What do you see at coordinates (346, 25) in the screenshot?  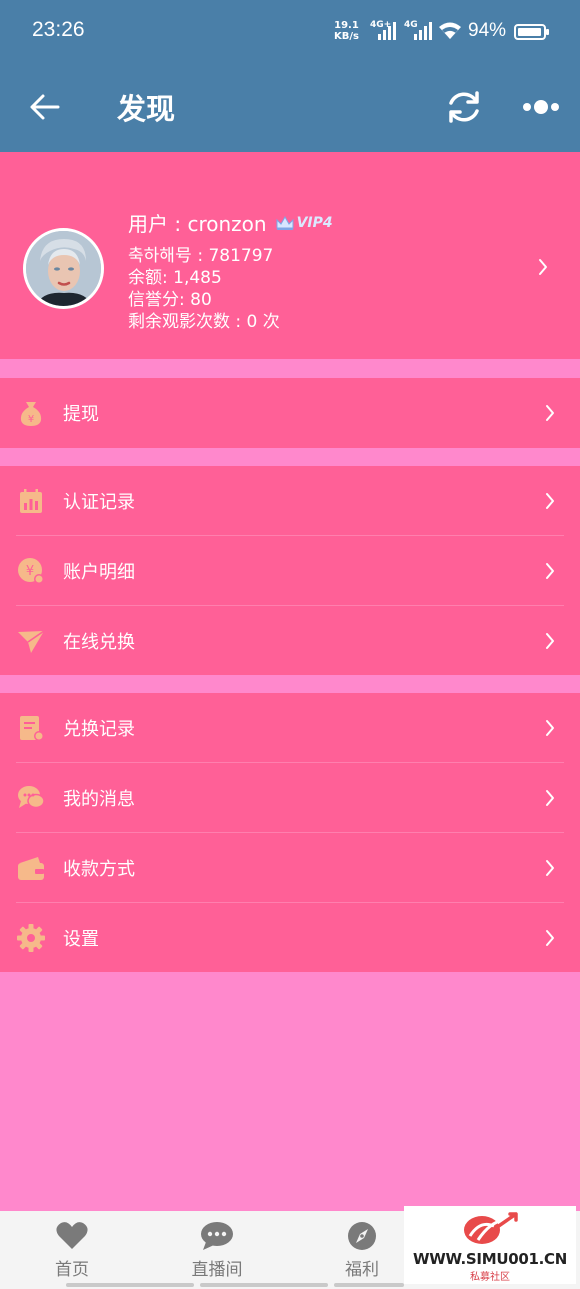 I see `network-speed-value: 19.1` at bounding box center [346, 25].